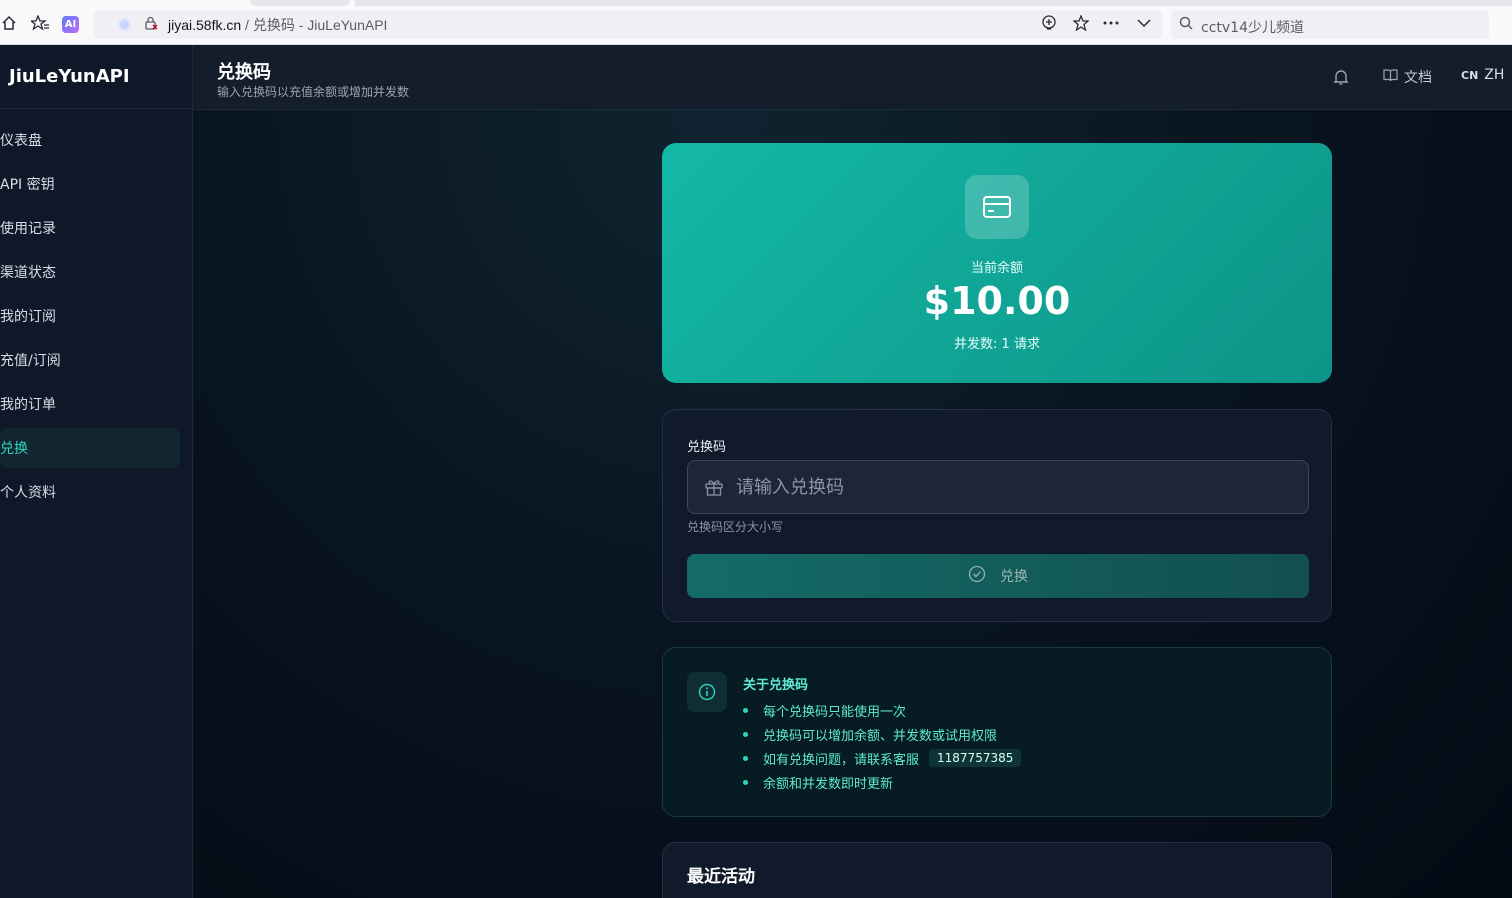  What do you see at coordinates (40, 23) in the screenshot?
I see `bookmarks-star-icon` at bounding box center [40, 23].